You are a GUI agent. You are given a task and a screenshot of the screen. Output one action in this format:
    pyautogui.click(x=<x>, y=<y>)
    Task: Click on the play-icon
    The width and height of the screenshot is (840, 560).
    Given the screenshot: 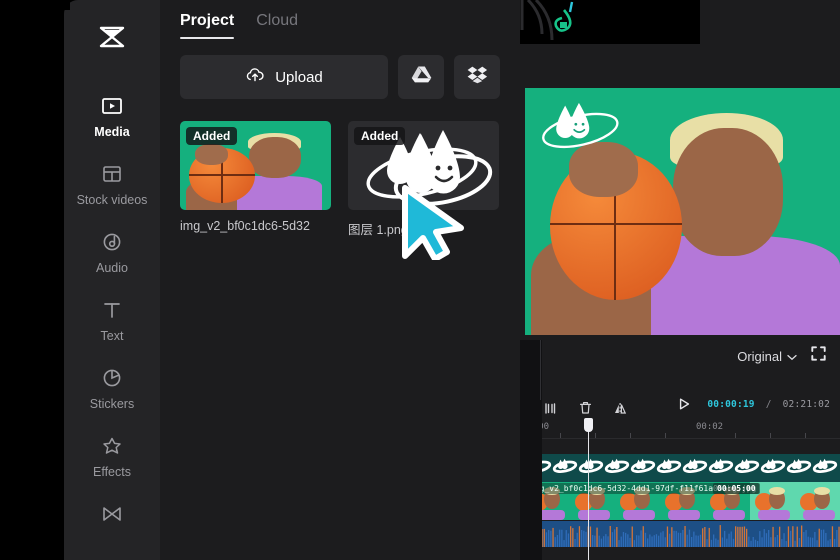 What is the action you would take?
    pyautogui.click(x=684, y=404)
    